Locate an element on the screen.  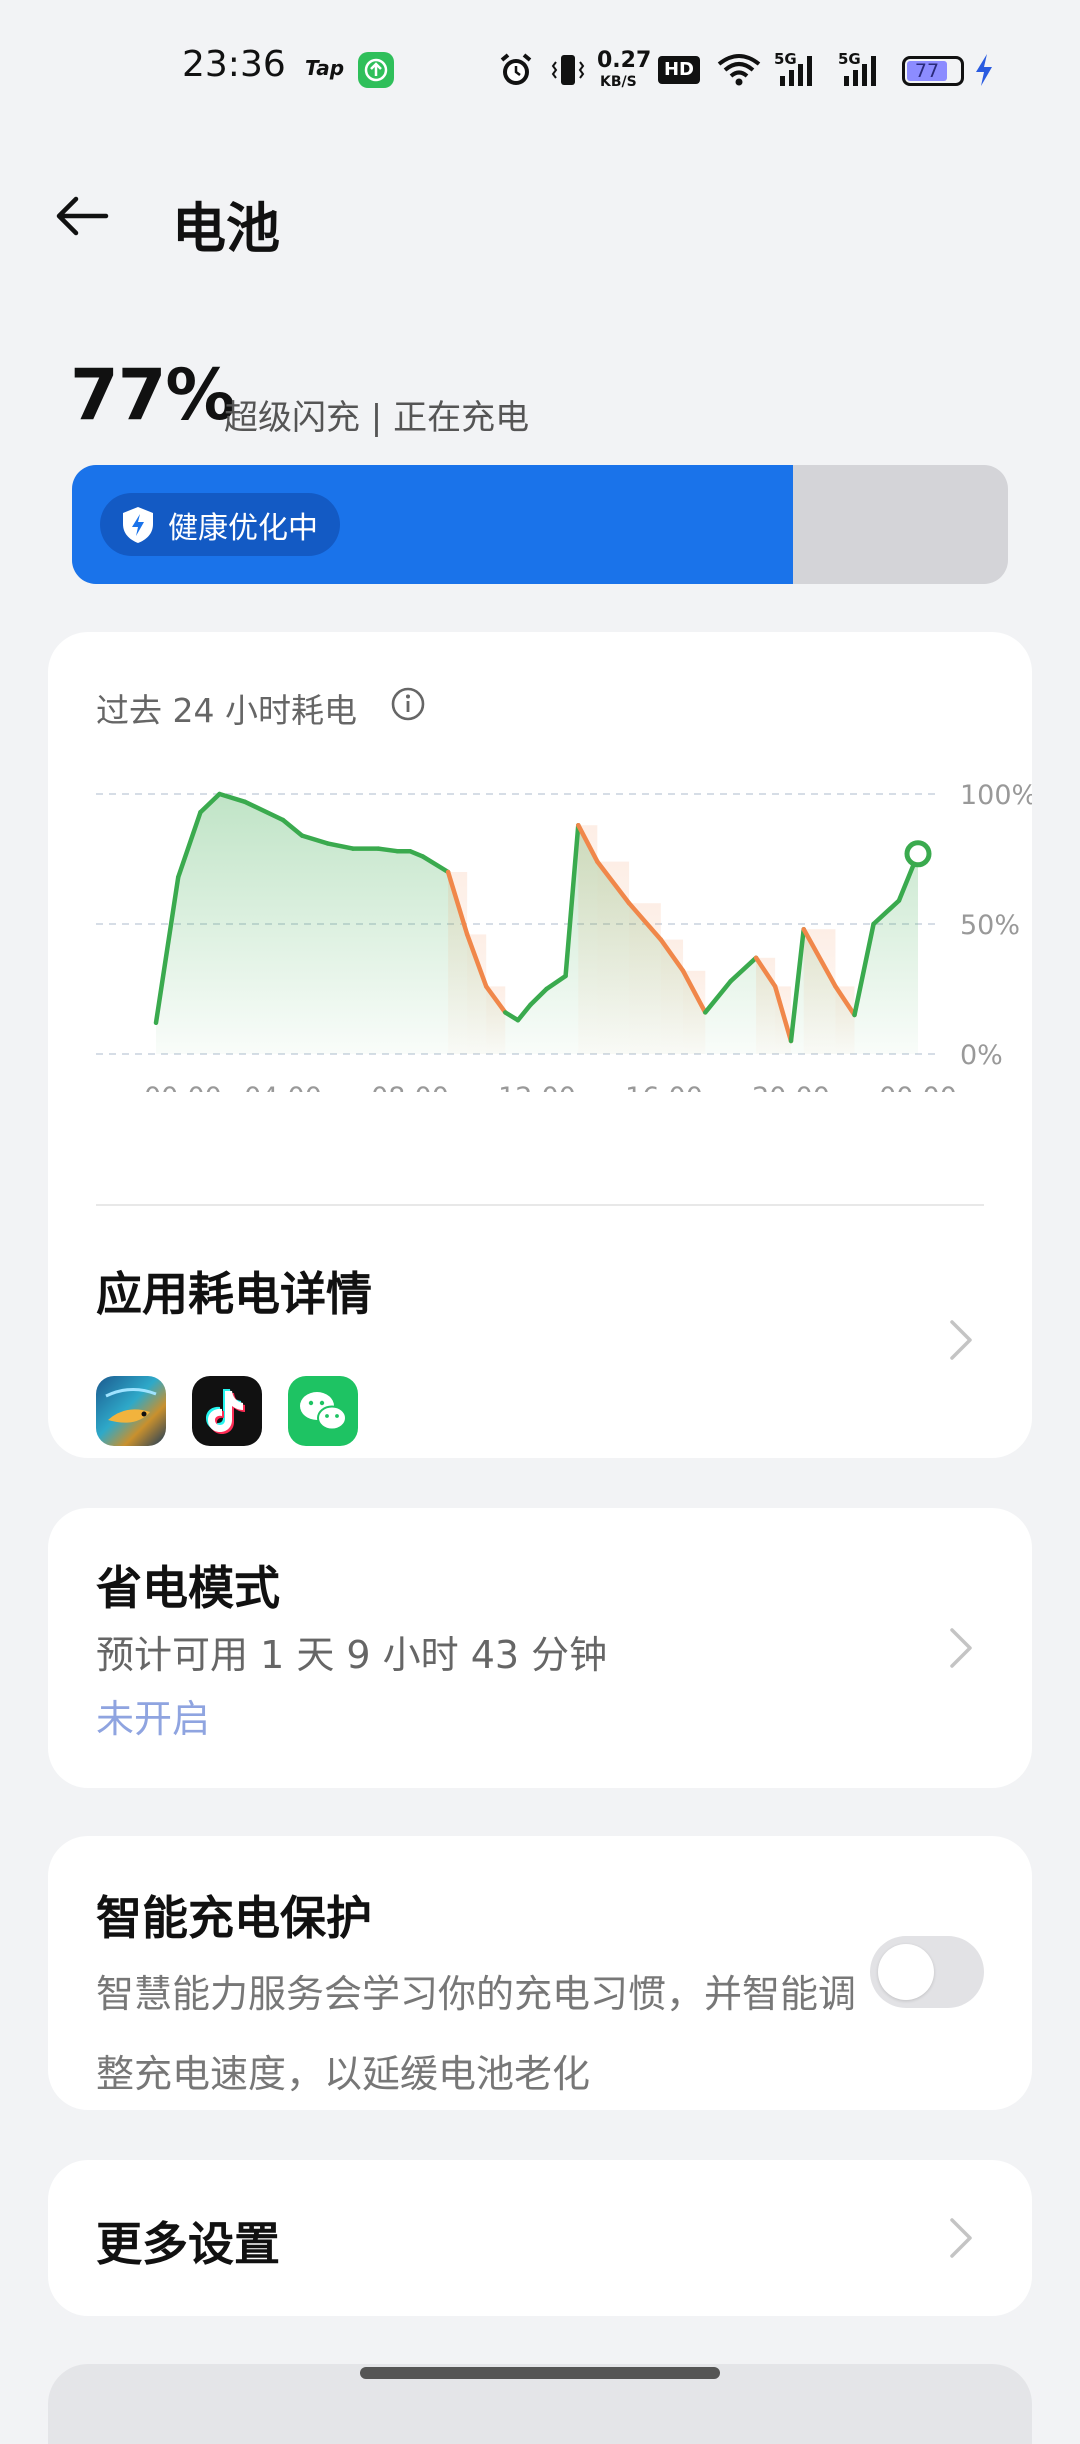
tap-upload-icon is located at coordinates (376, 70).